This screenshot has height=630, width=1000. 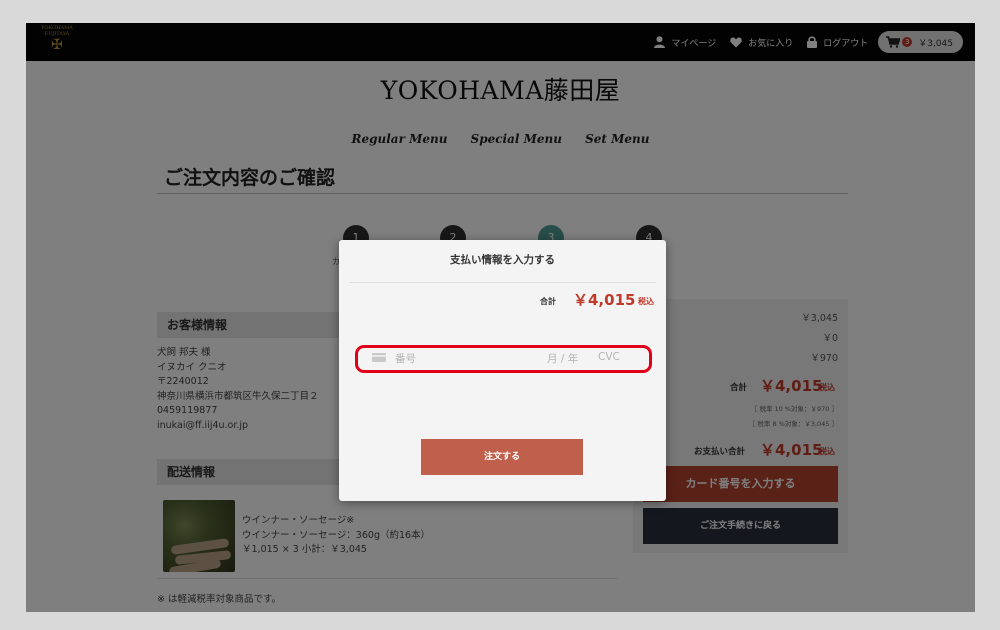 I want to click on submit-order-button: 注文する, so click(x=502, y=457).